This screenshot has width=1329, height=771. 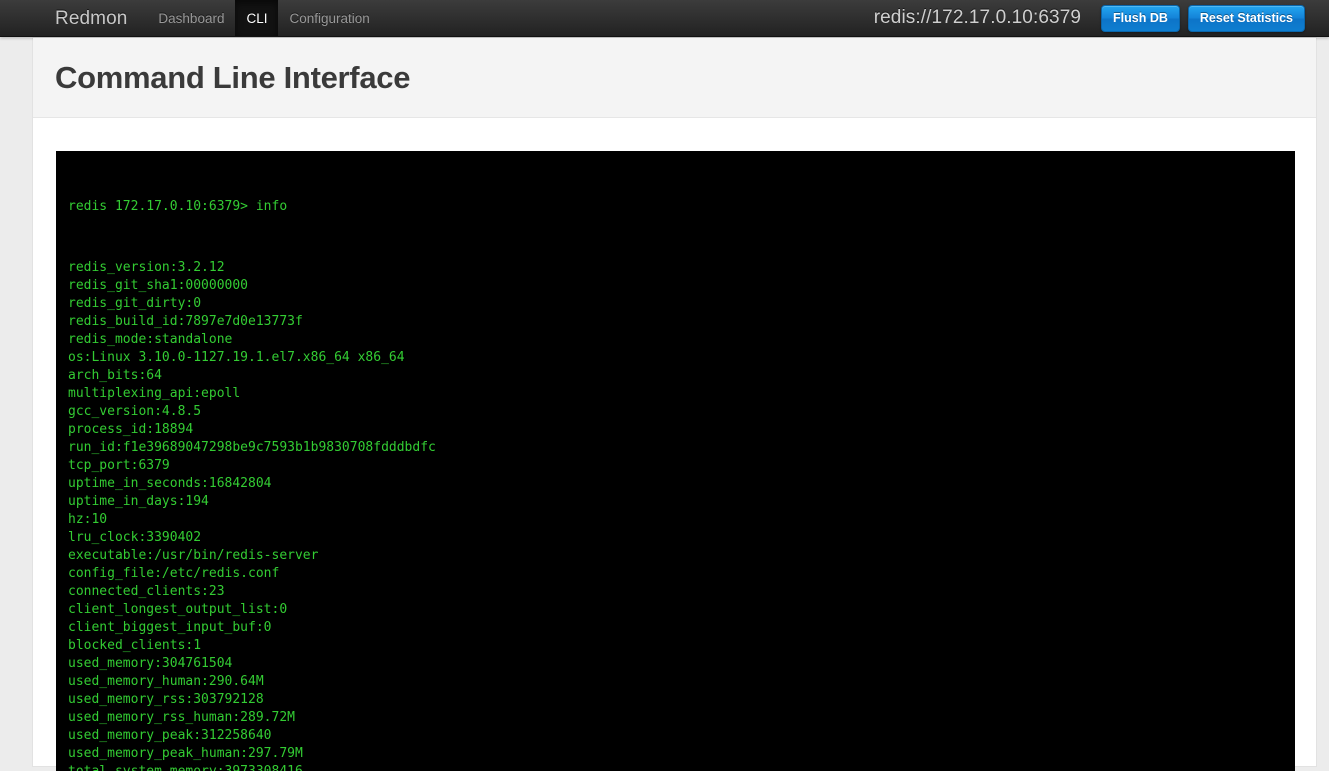 I want to click on terminal-line: total_system_memory:3973308416, so click(x=674, y=767).